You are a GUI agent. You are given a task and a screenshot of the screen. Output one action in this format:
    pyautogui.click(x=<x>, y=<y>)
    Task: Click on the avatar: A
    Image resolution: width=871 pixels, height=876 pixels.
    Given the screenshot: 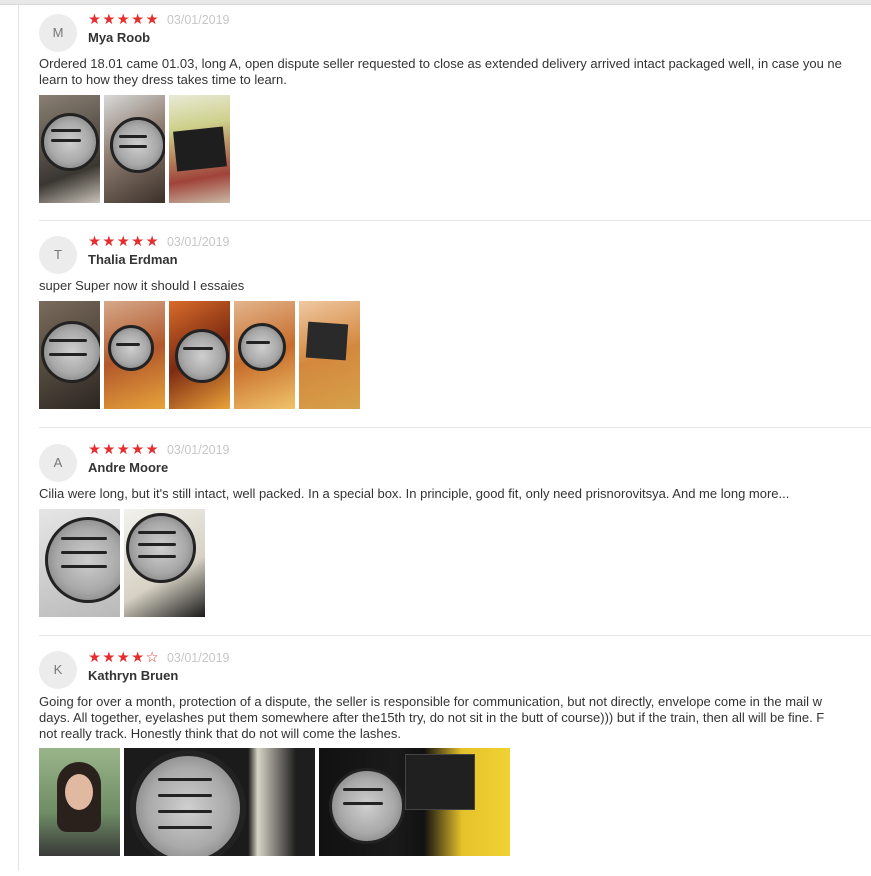 What is the action you would take?
    pyautogui.click(x=58, y=463)
    